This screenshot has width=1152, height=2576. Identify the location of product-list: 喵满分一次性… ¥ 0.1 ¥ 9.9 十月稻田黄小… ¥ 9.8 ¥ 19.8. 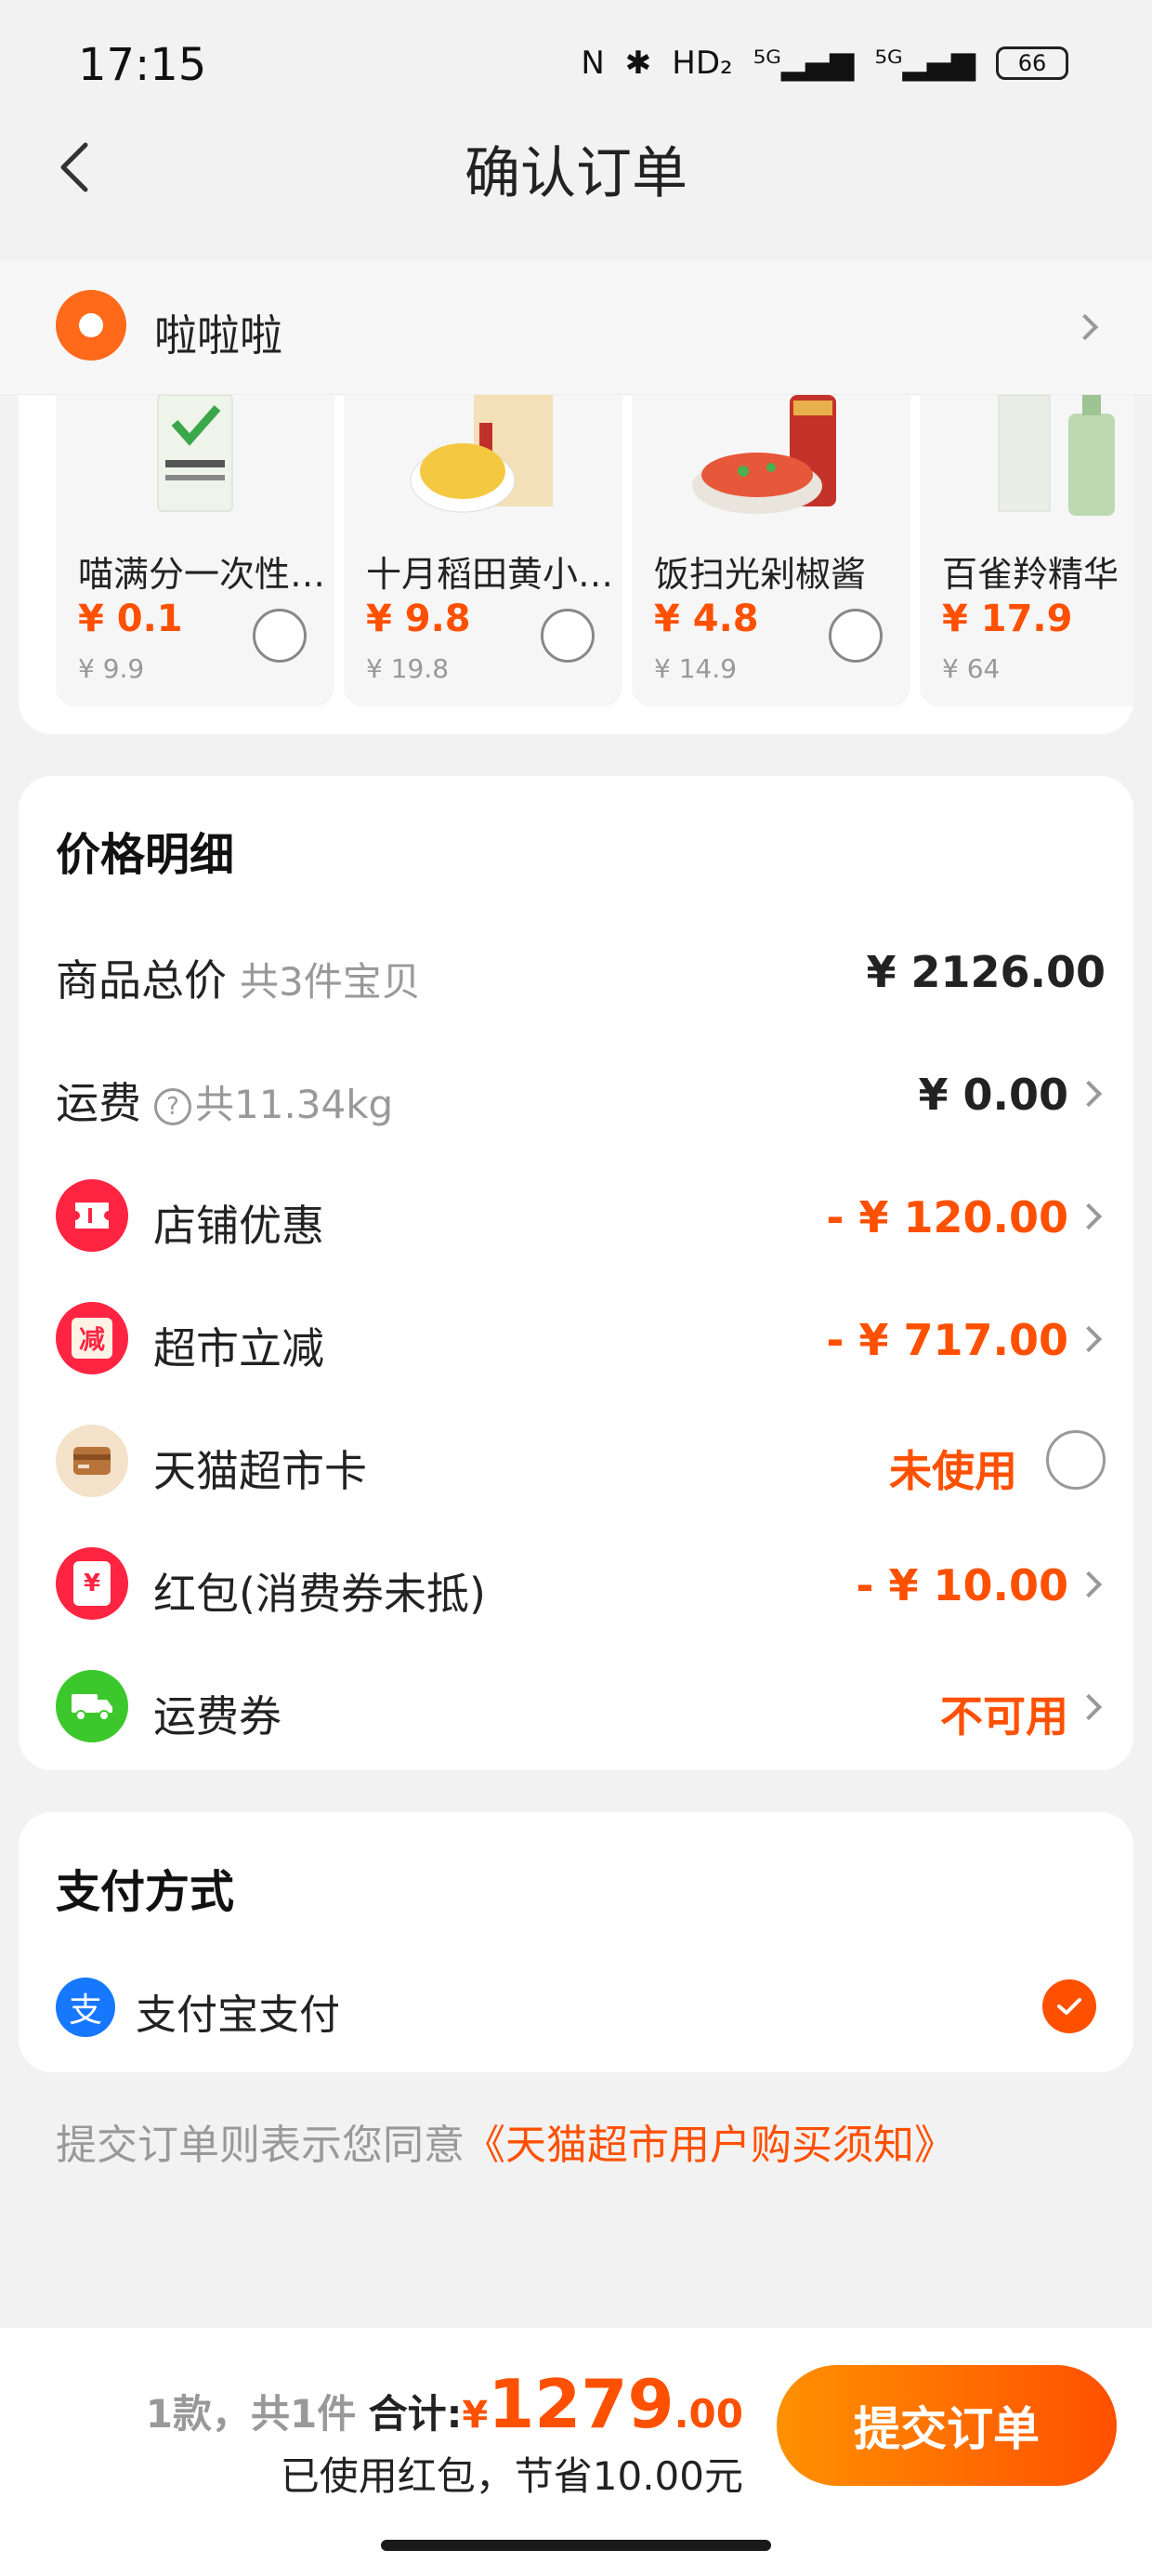
(594, 550).